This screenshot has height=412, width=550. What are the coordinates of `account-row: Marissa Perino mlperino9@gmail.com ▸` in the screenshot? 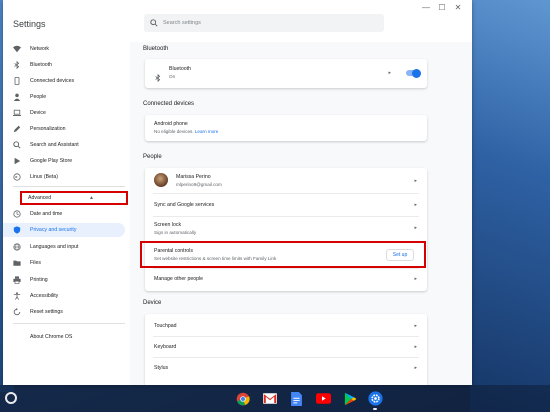 It's located at (286, 180).